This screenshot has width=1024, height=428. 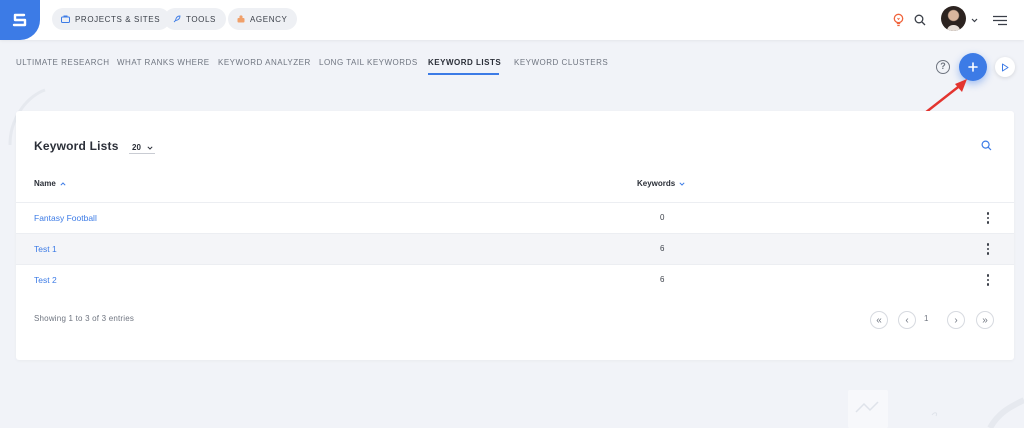 I want to click on hamburger-menu-icon, so click(x=1000, y=20).